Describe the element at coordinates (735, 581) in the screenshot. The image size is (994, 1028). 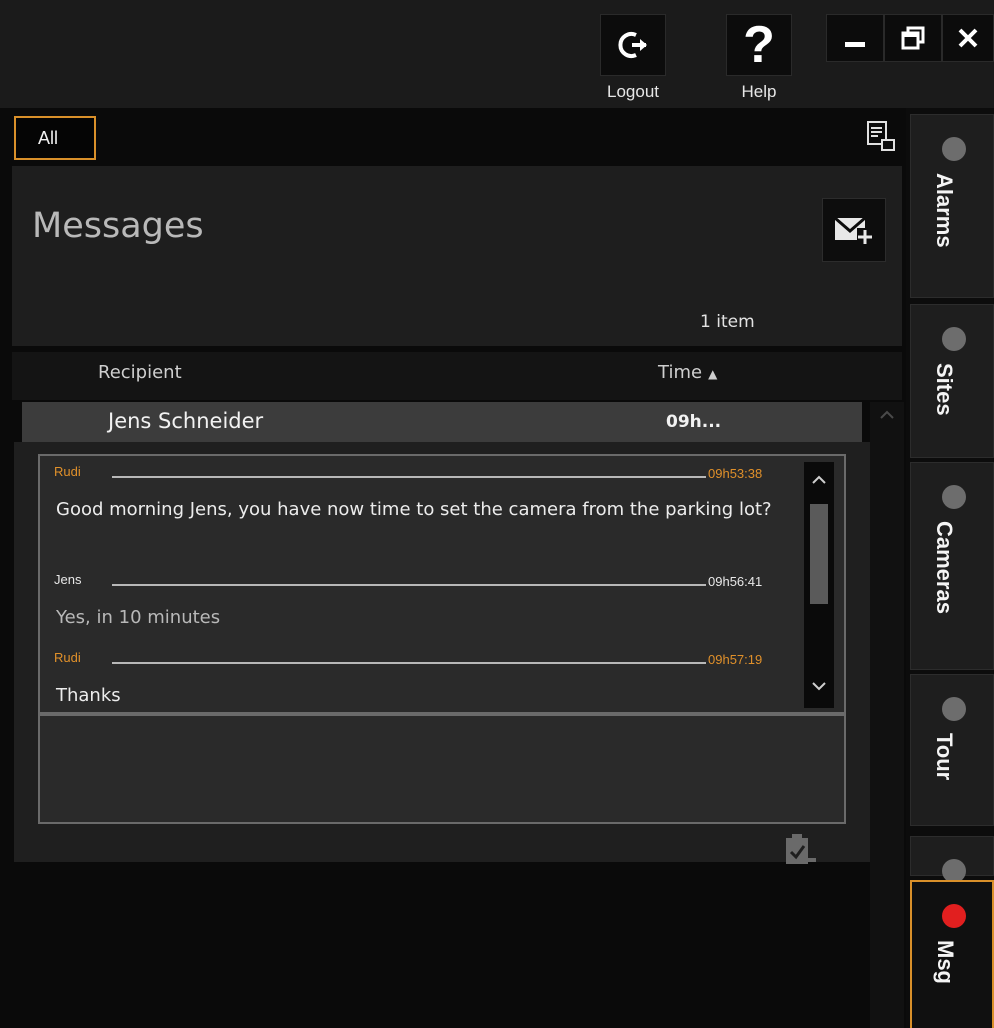
I see `message-time: 09h56:41` at that location.